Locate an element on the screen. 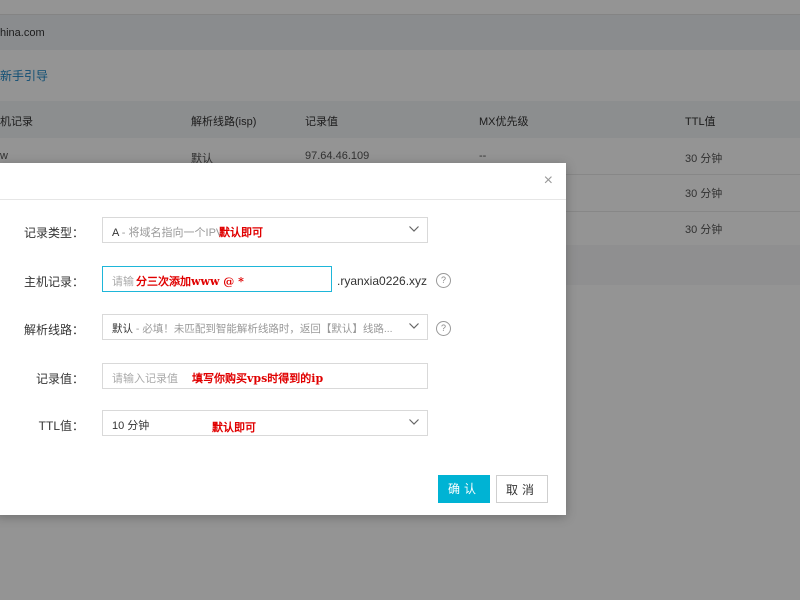 This screenshot has width=800, height=600. dialog-header is located at coordinates (283, 181).